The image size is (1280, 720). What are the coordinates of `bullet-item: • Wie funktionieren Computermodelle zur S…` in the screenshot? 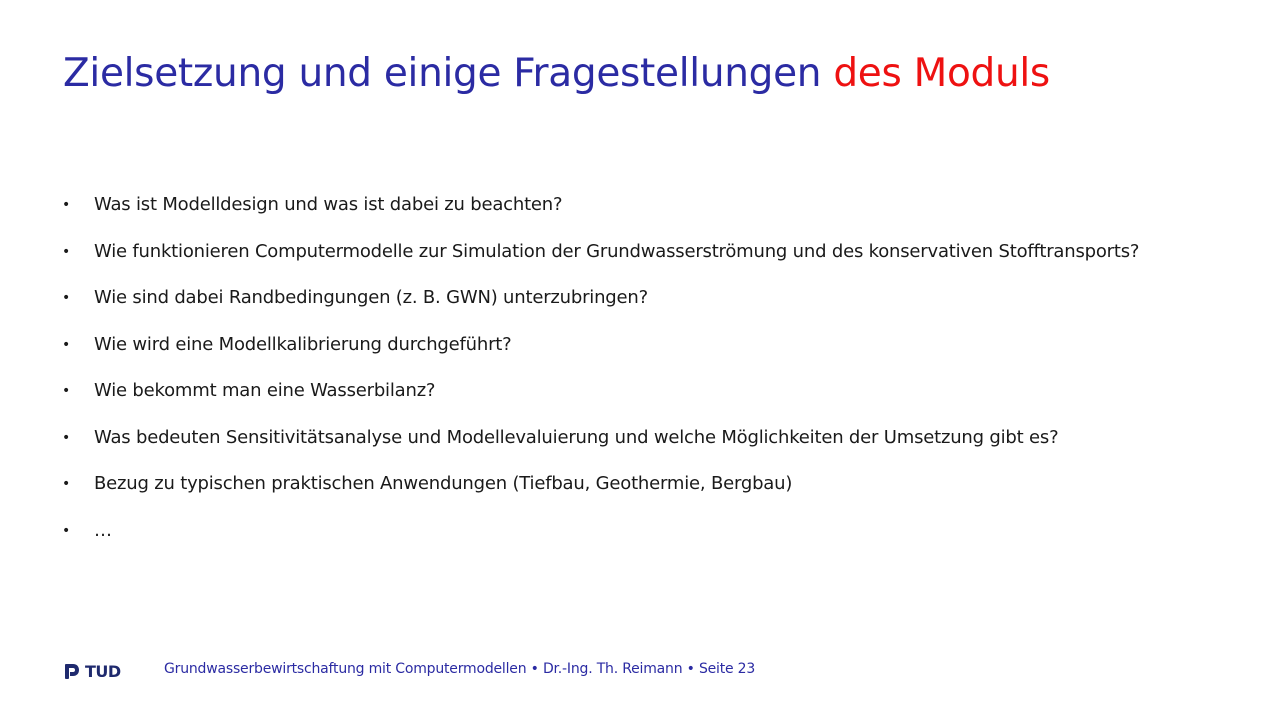 It's located at (647, 252).